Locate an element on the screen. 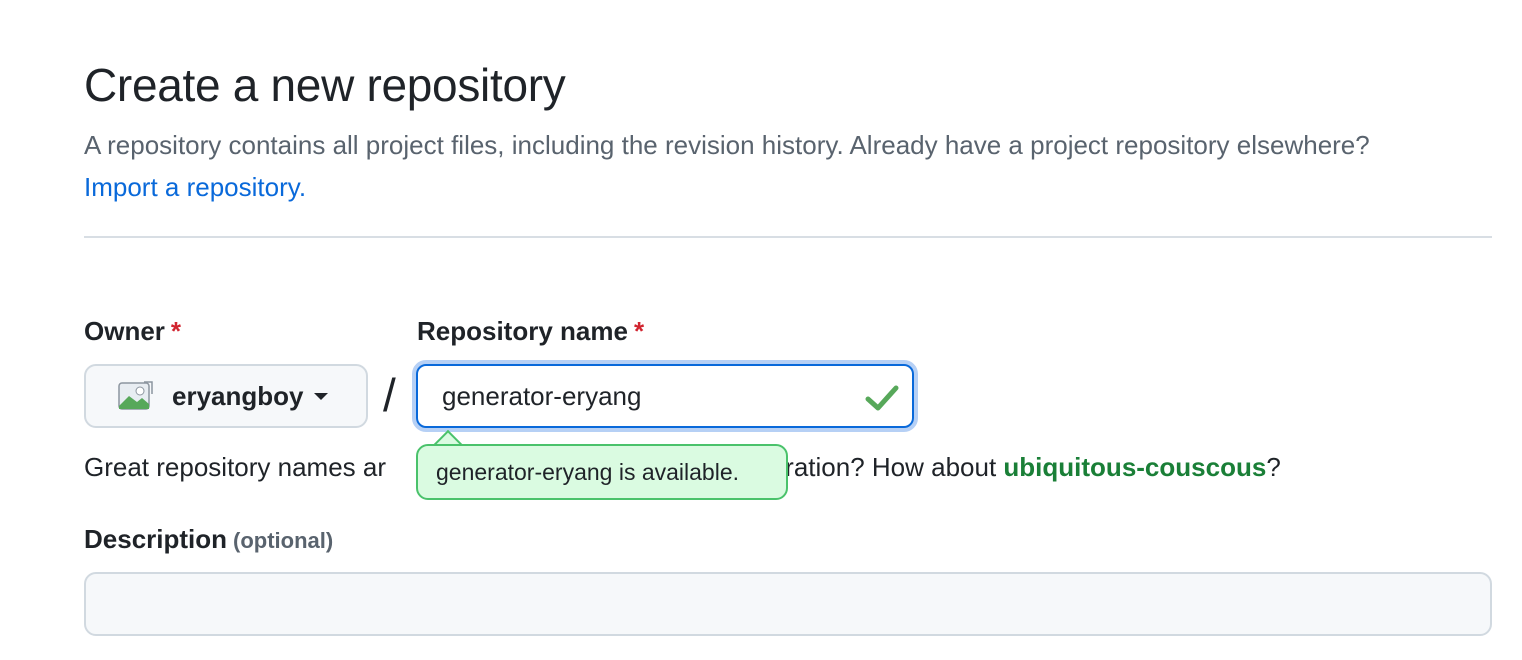 This screenshot has height=660, width=1522. owner-select-button: eryangboy is located at coordinates (226, 396).